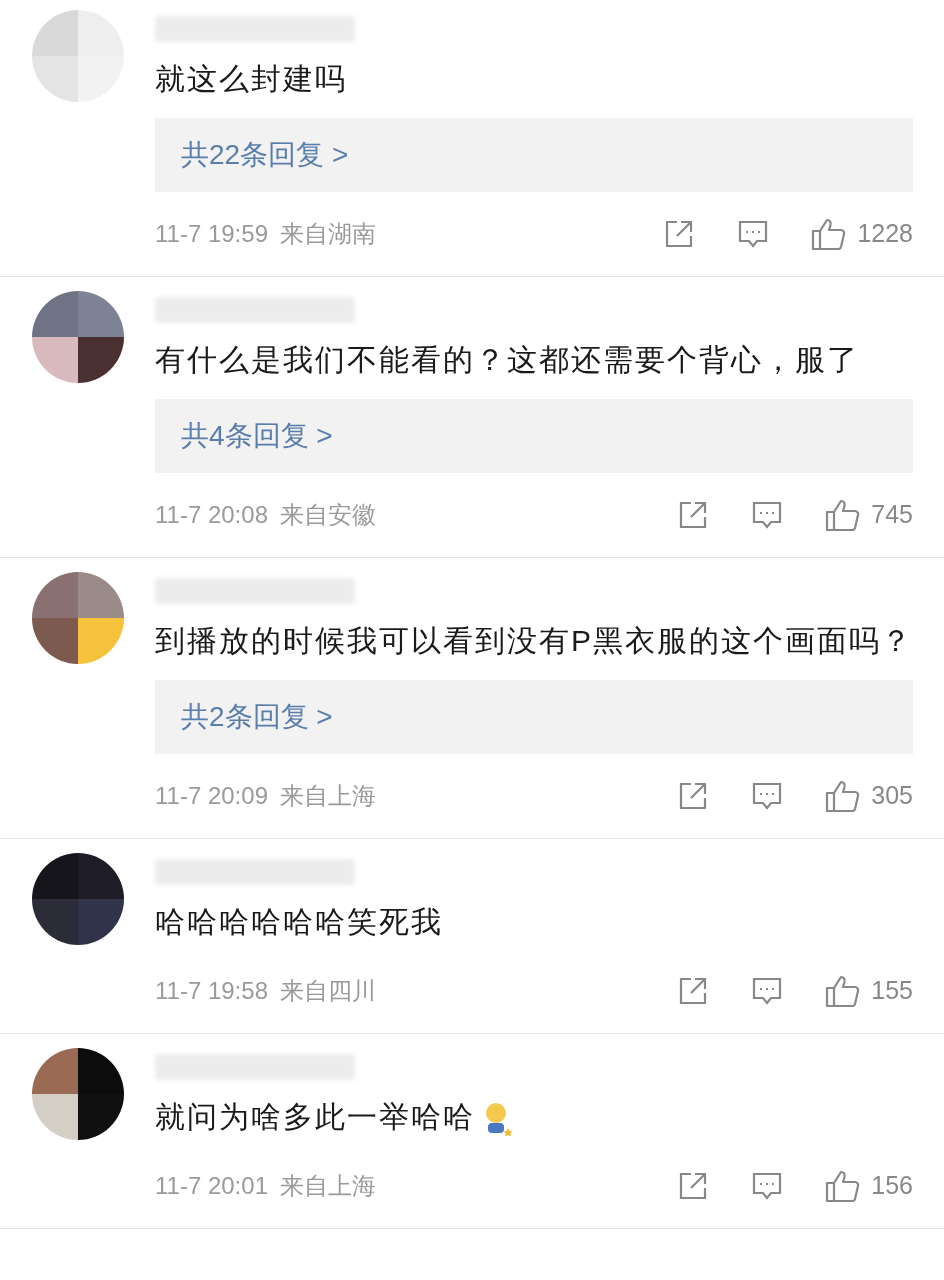 Image resolution: width=944 pixels, height=1280 pixels. Describe the element at coordinates (507, 360) in the screenshot. I see `comment-text: 有什么是我们不能看的？这都还需要个背心，服了` at that location.